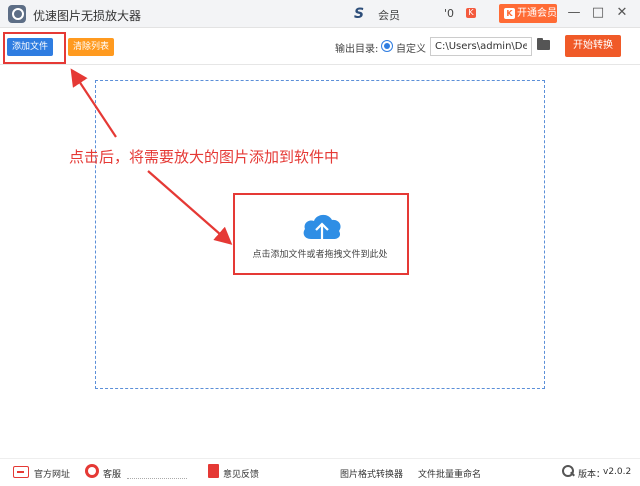 This screenshot has height=486, width=640. I want to click on customer-service-icon, so click(92, 471).